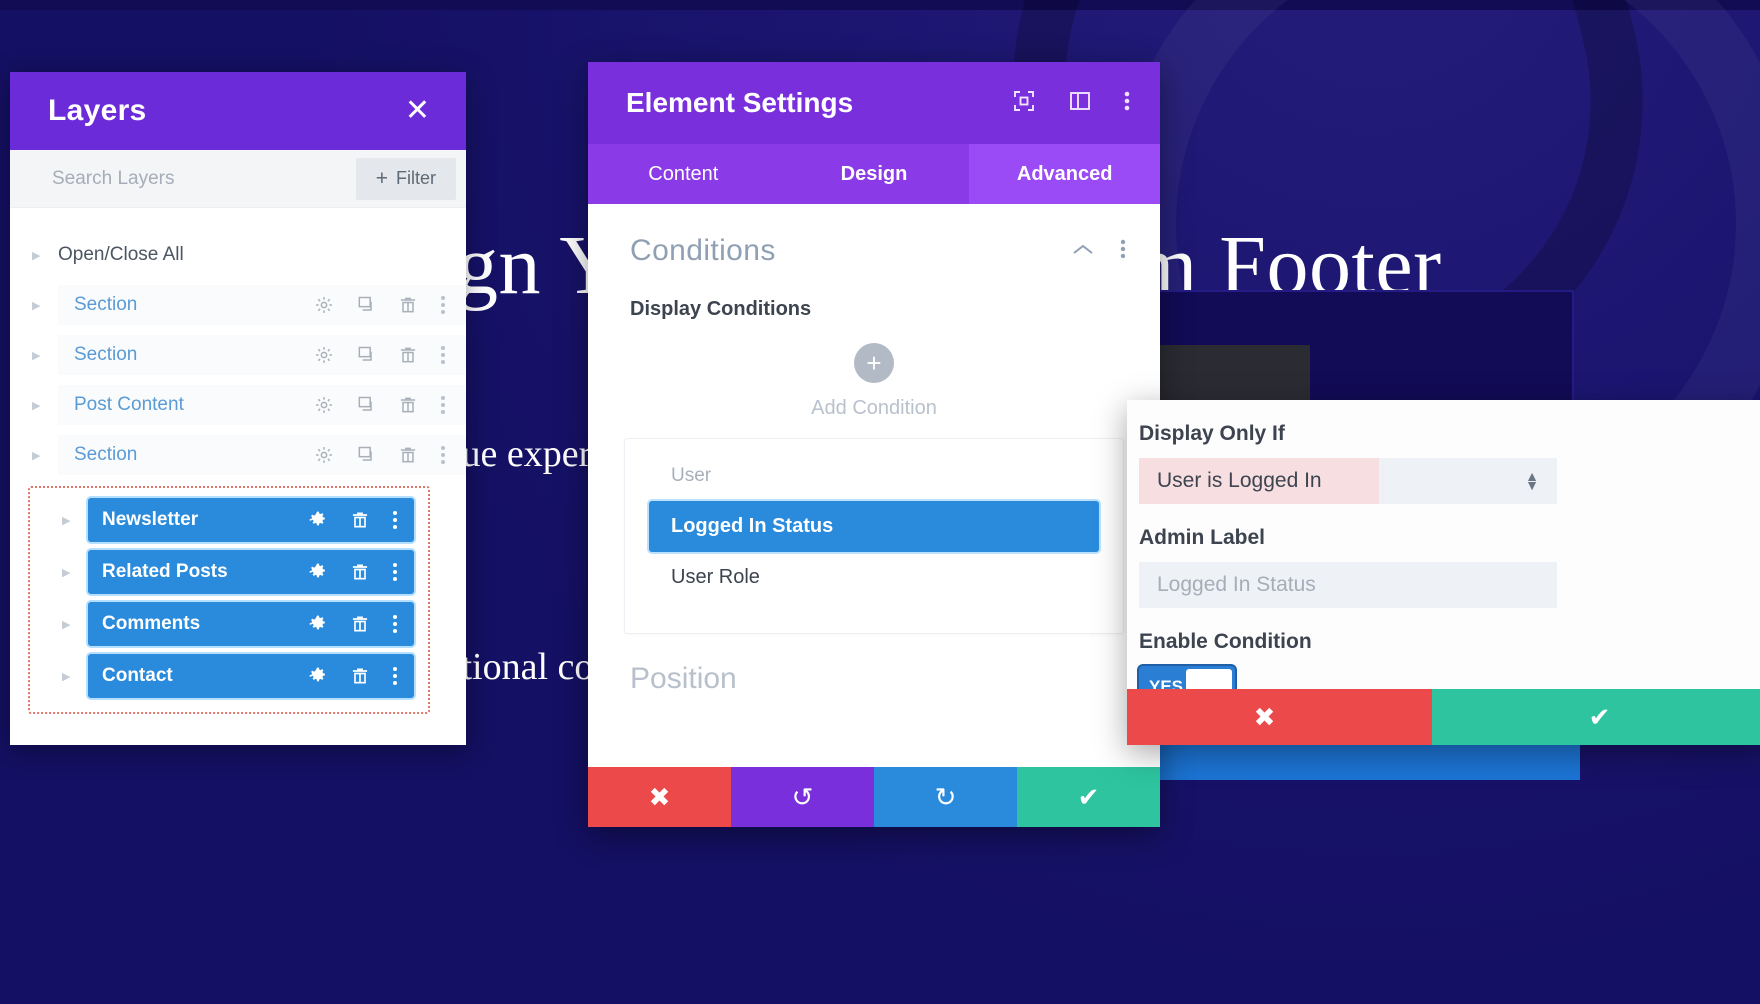 The image size is (1760, 1004). I want to click on conditions-title: Conditions, so click(703, 250).